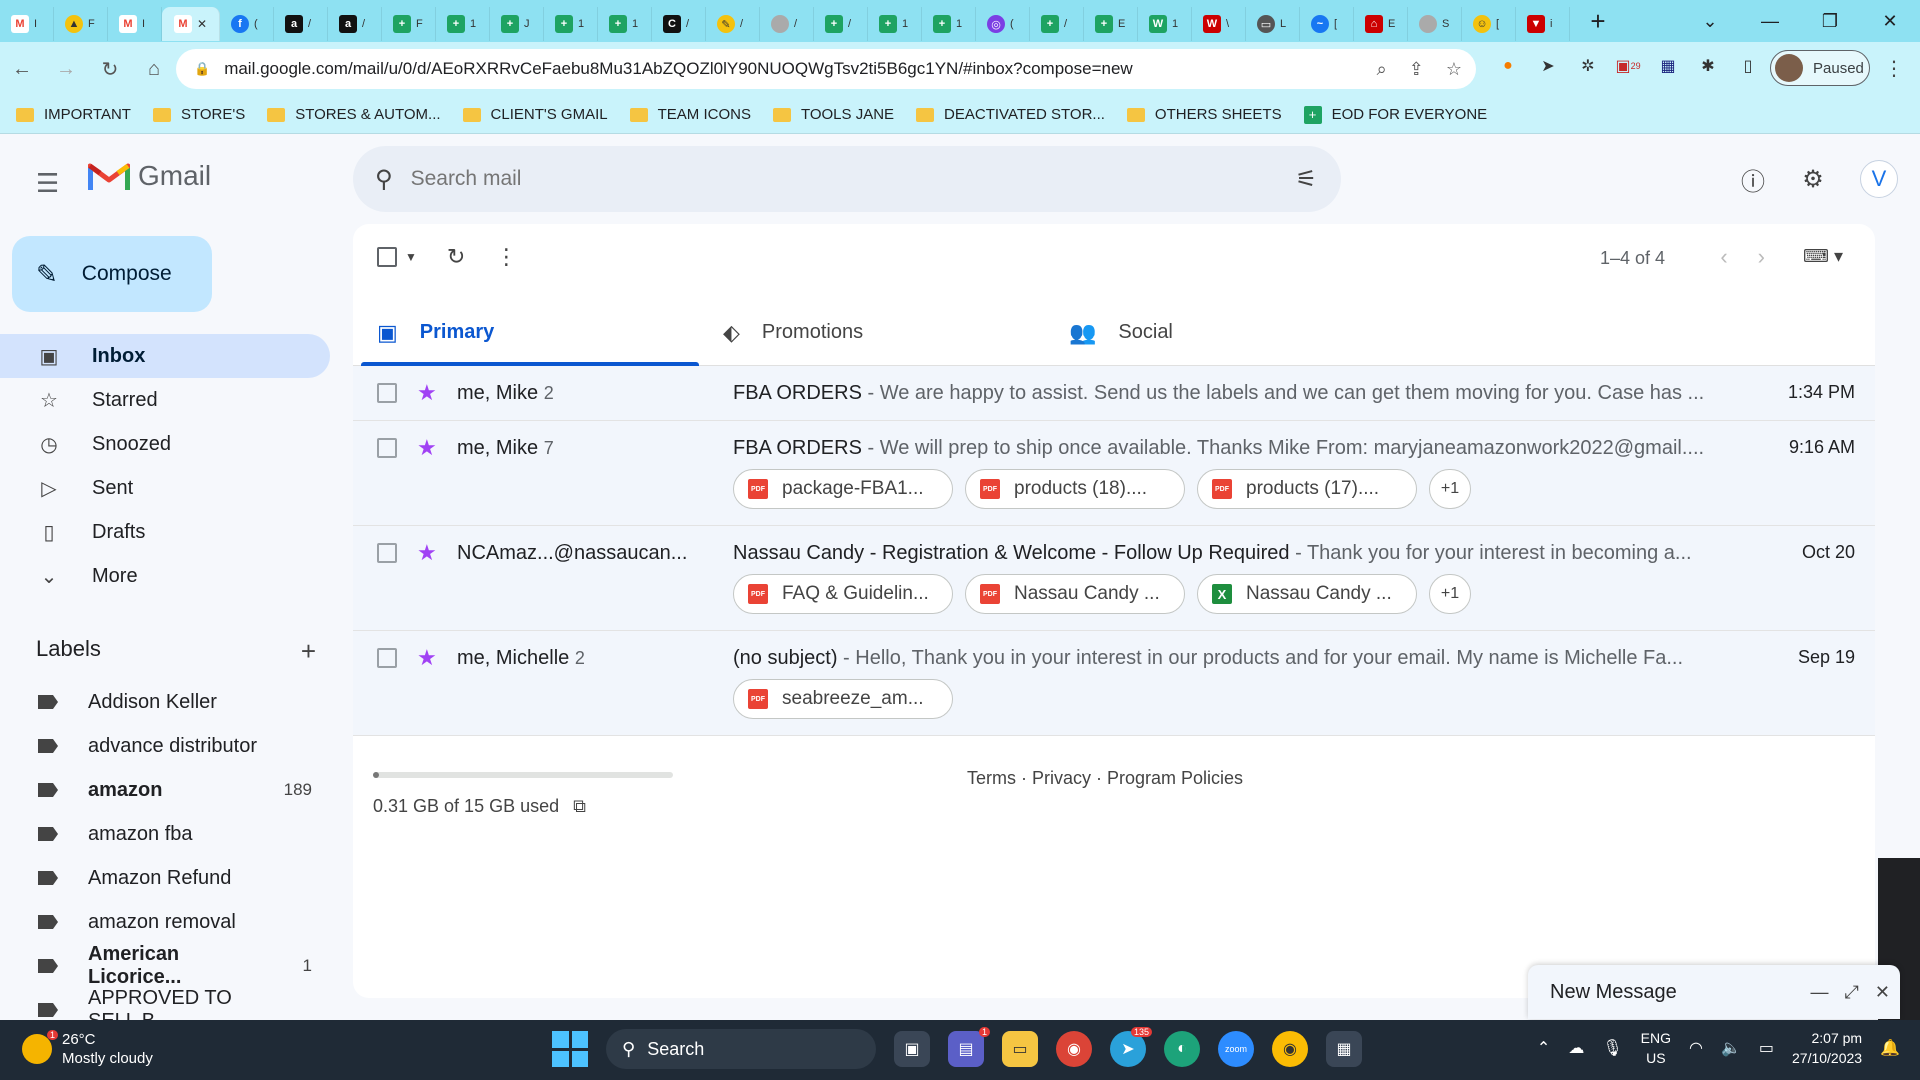  Describe the element at coordinates (165, 790) in the screenshot. I see `label-item: amazon 189` at that location.